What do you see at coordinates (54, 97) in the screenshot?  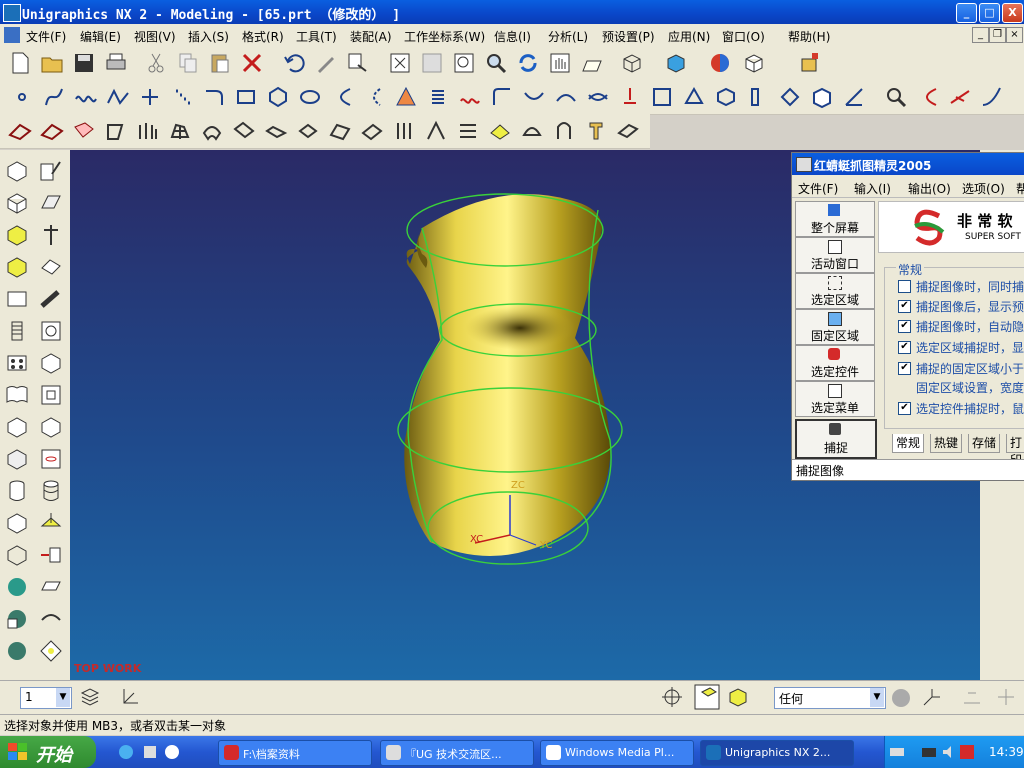 I see `spline-icon` at bounding box center [54, 97].